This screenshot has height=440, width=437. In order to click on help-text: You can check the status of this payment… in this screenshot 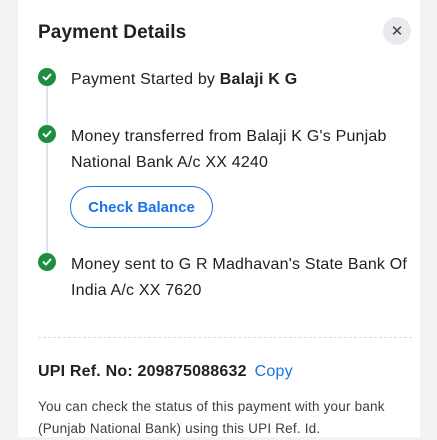, I will do `click(211, 417)`.